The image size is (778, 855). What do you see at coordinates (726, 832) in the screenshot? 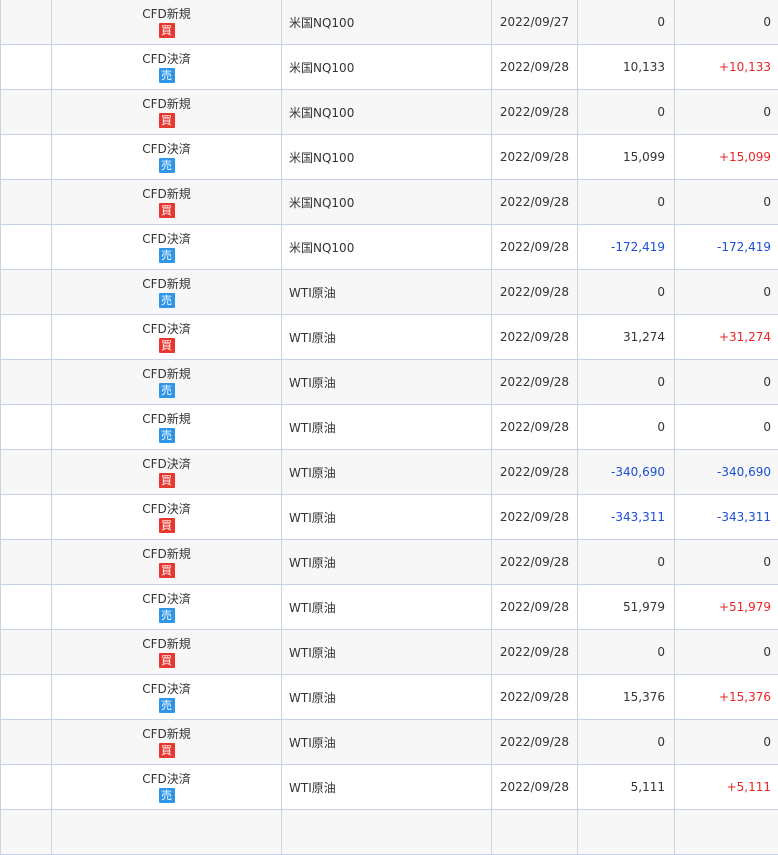
I see `profit-cell` at bounding box center [726, 832].